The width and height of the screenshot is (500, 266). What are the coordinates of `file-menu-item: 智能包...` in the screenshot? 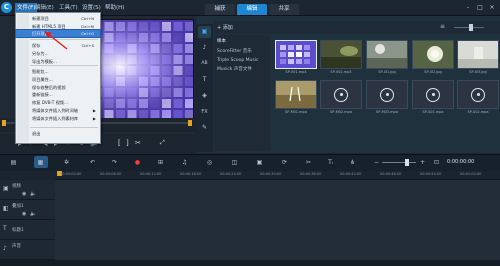 It's located at (58, 71).